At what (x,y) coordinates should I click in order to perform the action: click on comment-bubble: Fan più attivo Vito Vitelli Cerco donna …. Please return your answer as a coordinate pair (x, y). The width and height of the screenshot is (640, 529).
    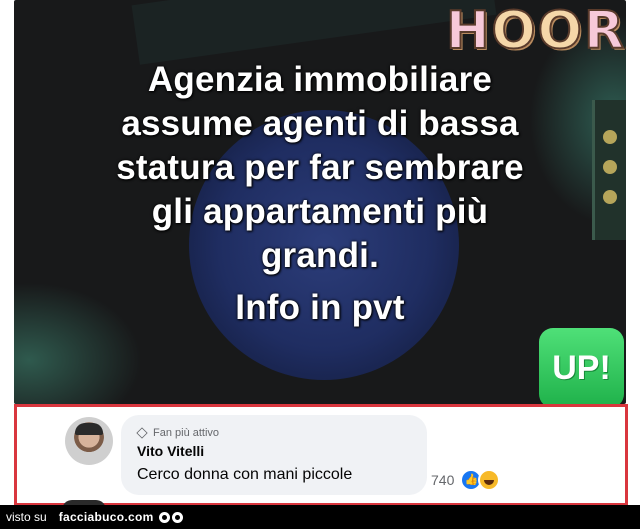
    Looking at the image, I should click on (274, 455).